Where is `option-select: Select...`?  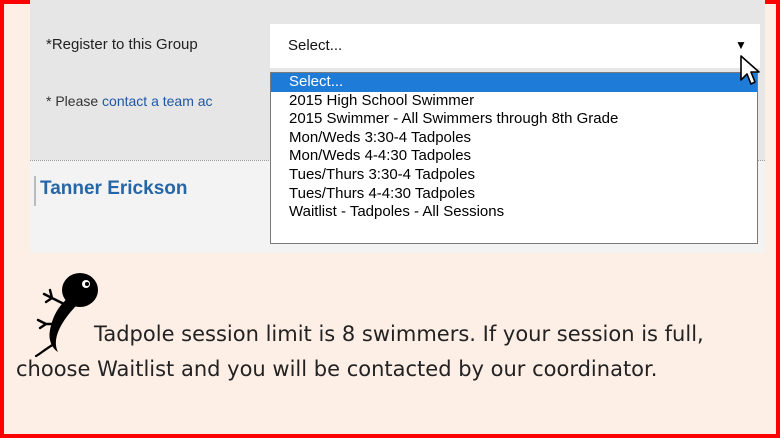
option-select: Select... is located at coordinates (514, 82).